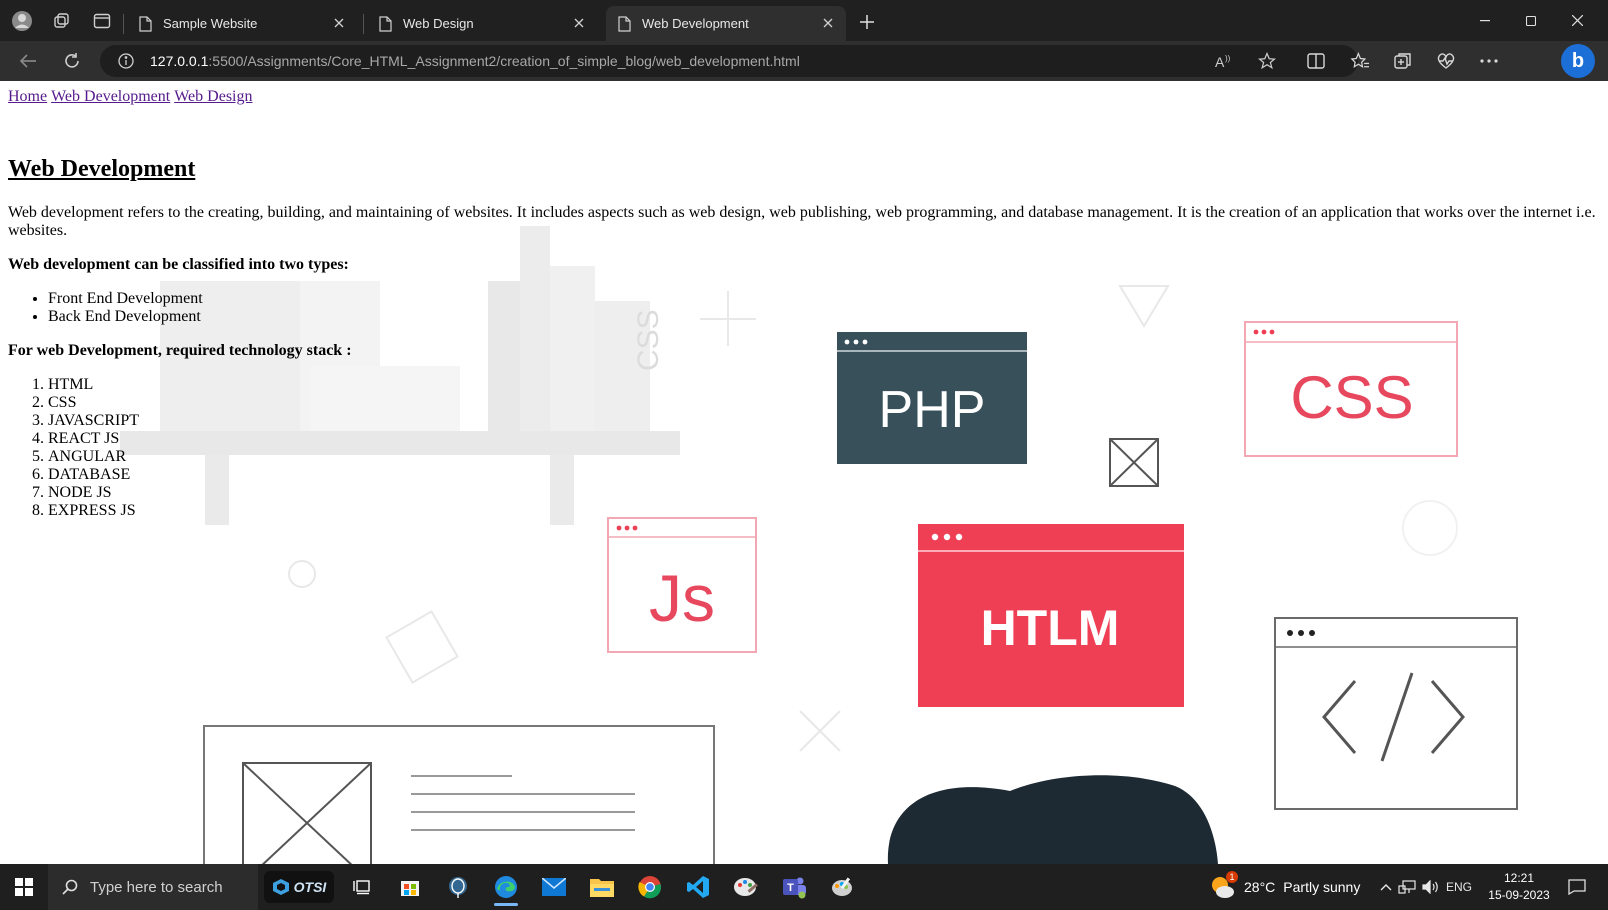 Image resolution: width=1608 pixels, height=910 pixels. Describe the element at coordinates (1519, 895) in the screenshot. I see `clock-date: 15-09-2023` at that location.